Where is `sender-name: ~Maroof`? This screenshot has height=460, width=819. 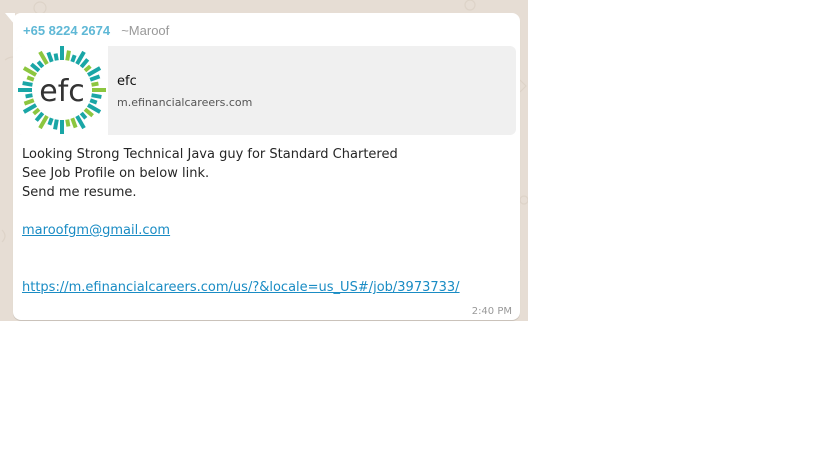 sender-name: ~Maroof is located at coordinates (145, 30).